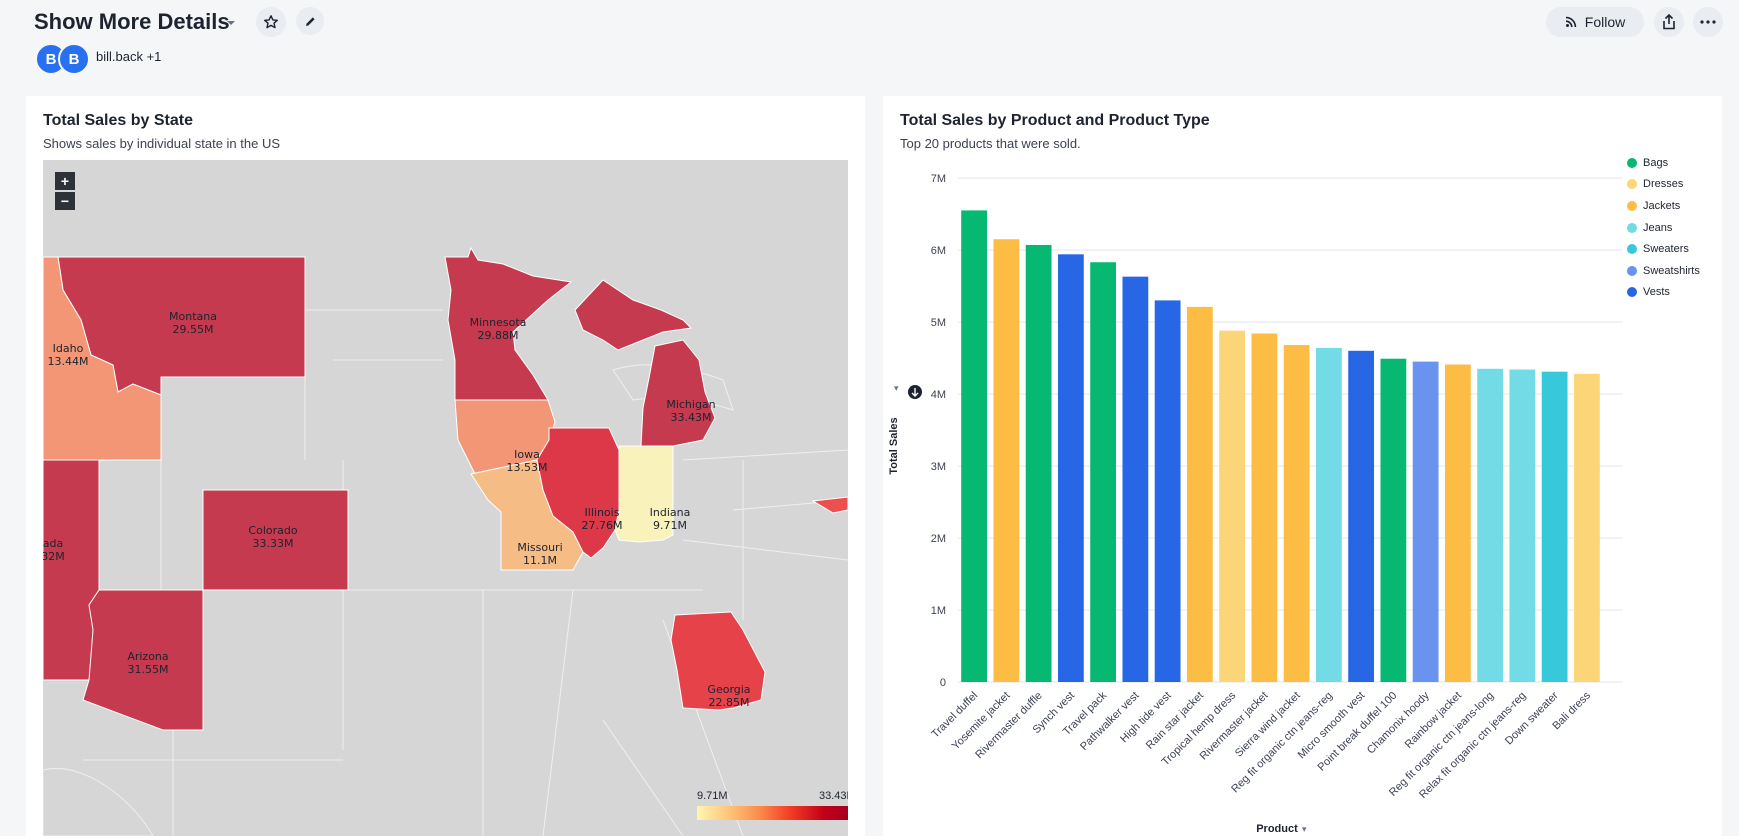 The height and width of the screenshot is (836, 1739). Describe the element at coordinates (310, 21) in the screenshot. I see `edit-button` at that location.